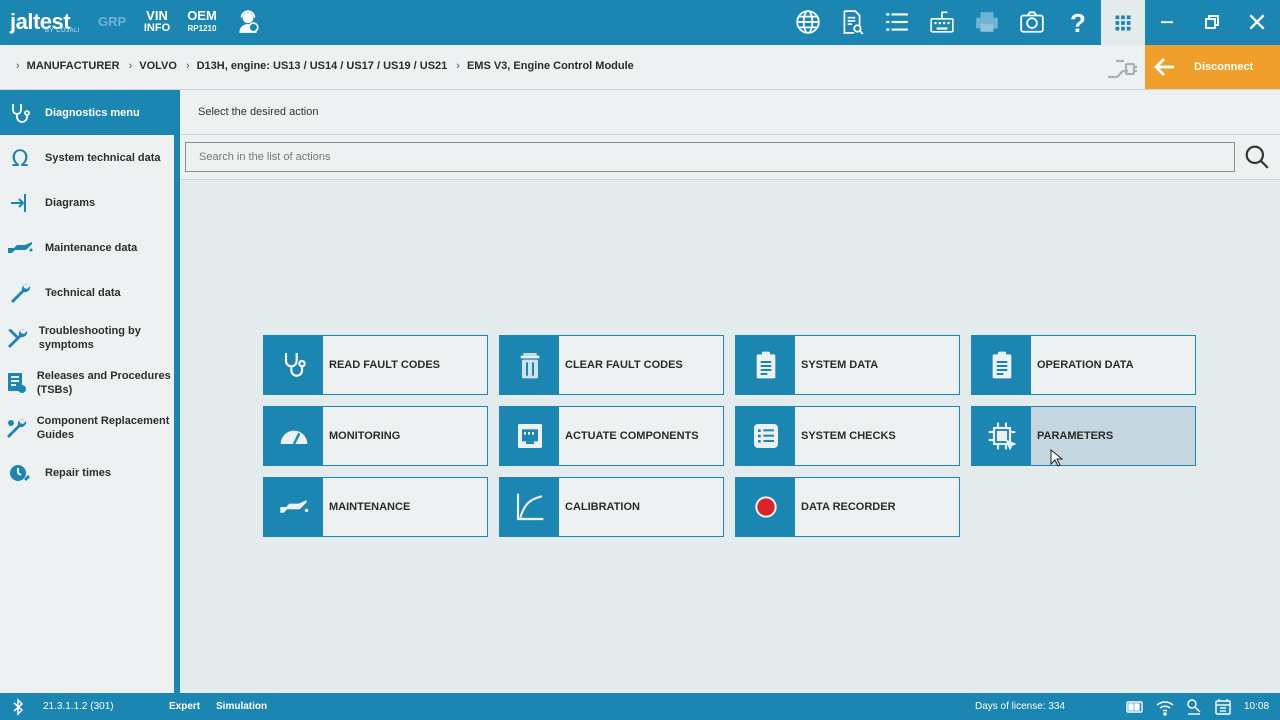  Describe the element at coordinates (72, 66) in the screenshot. I see `breadcrumb-manufacturer: › MANUFACTURER` at that location.